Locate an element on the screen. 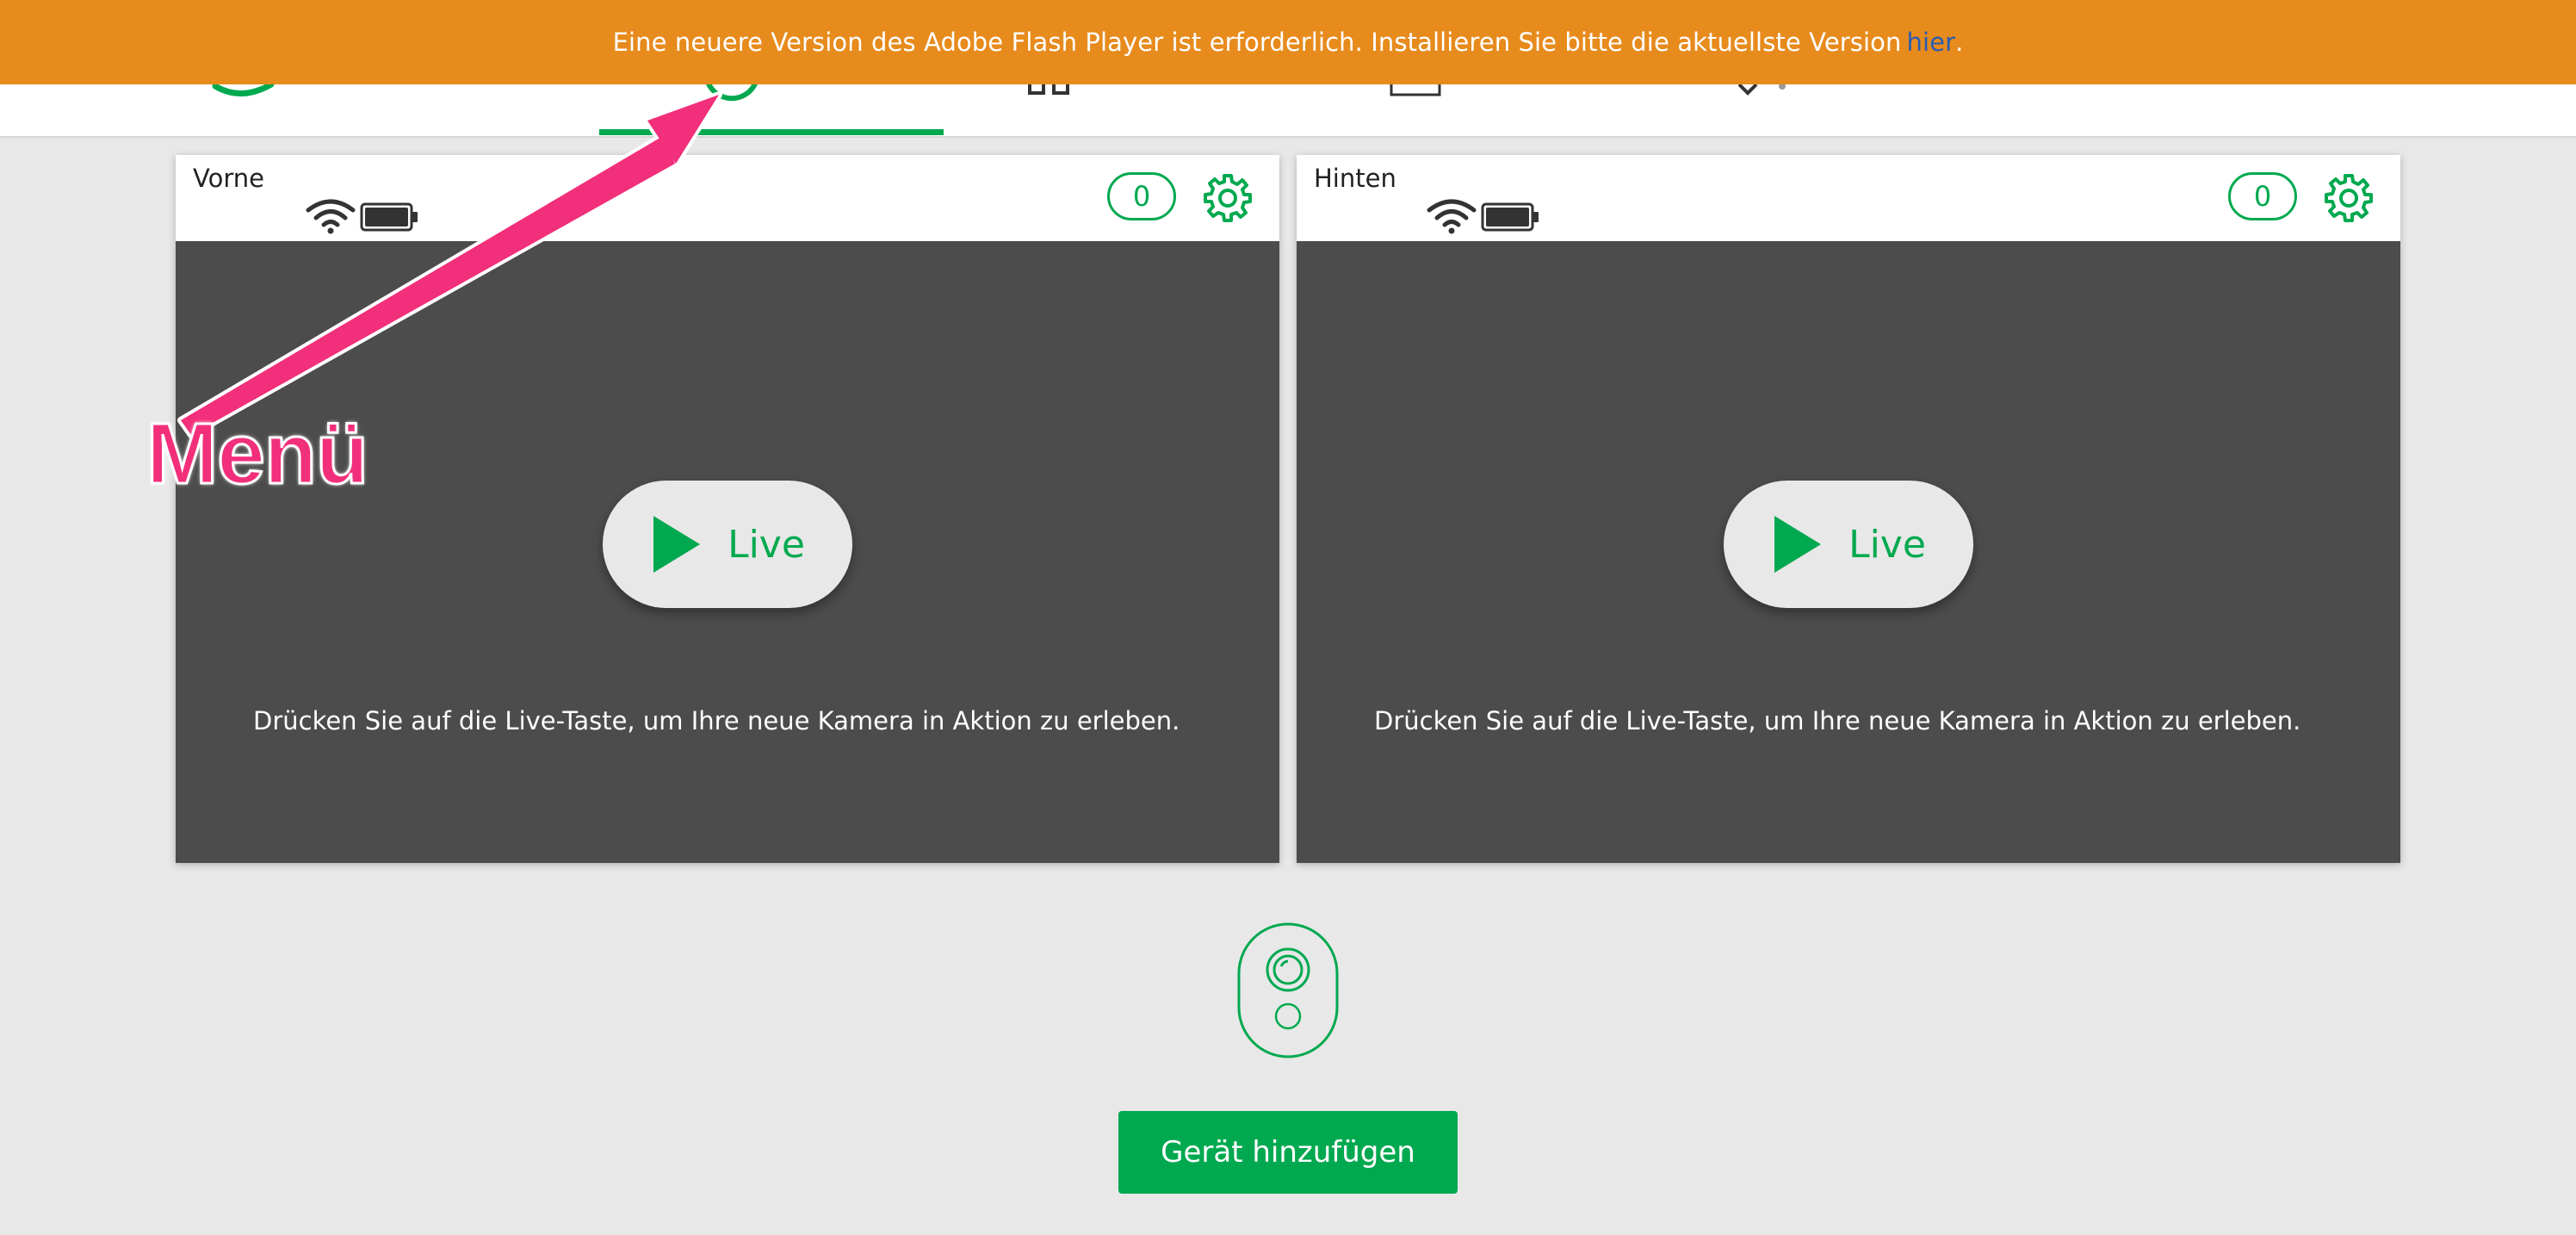 This screenshot has width=2576, height=1235. camera-device-icon is located at coordinates (1288, 990).